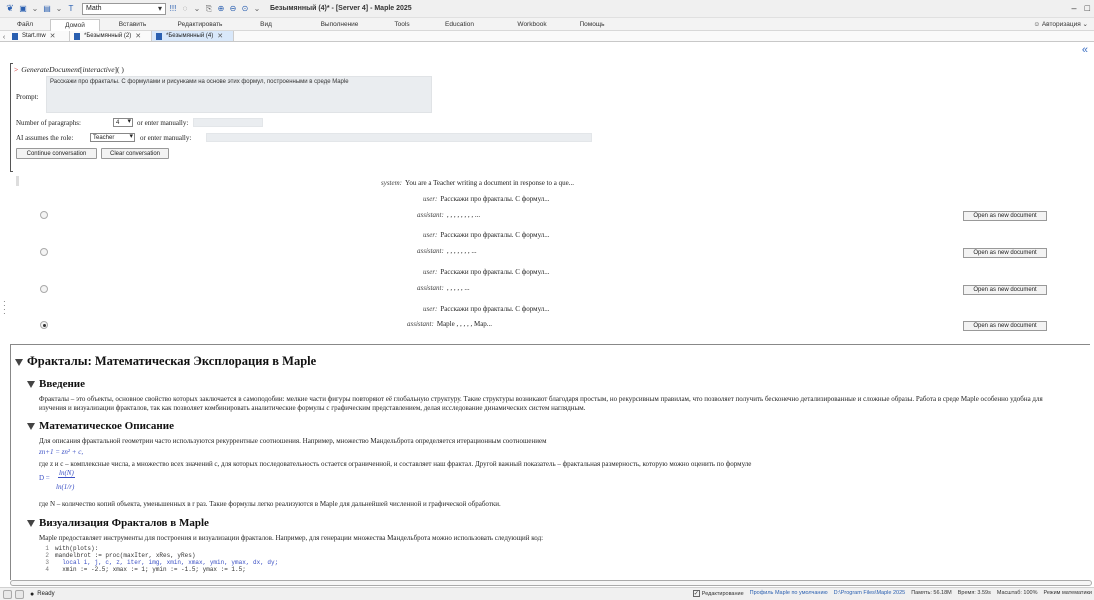 This screenshot has height=600, width=1094. What do you see at coordinates (789, 593) in the screenshot?
I see `profile-link: Профиль Maple по умолчанию` at bounding box center [789, 593].